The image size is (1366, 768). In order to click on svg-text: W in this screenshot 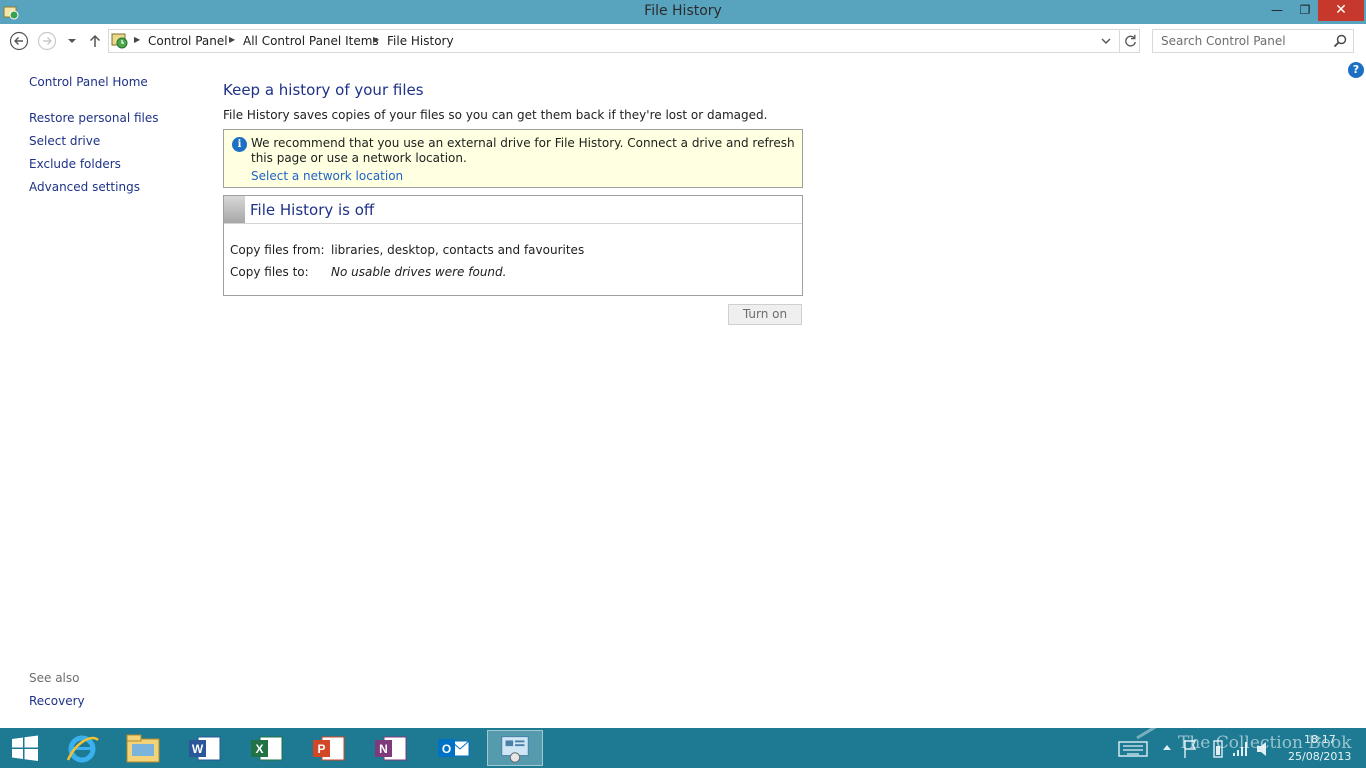, I will do `click(198, 749)`.